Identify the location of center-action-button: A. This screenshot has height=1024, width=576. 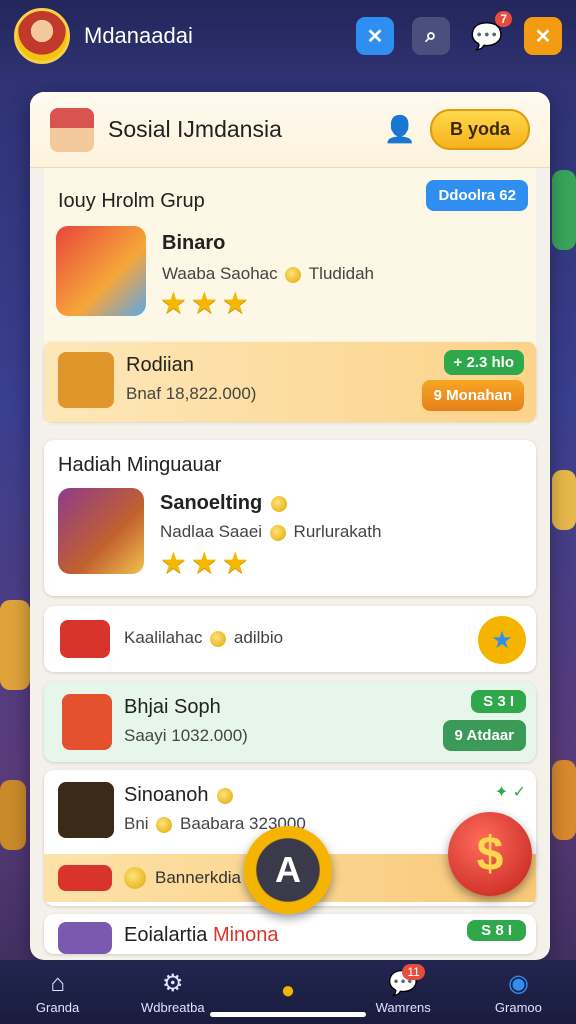
(288, 870).